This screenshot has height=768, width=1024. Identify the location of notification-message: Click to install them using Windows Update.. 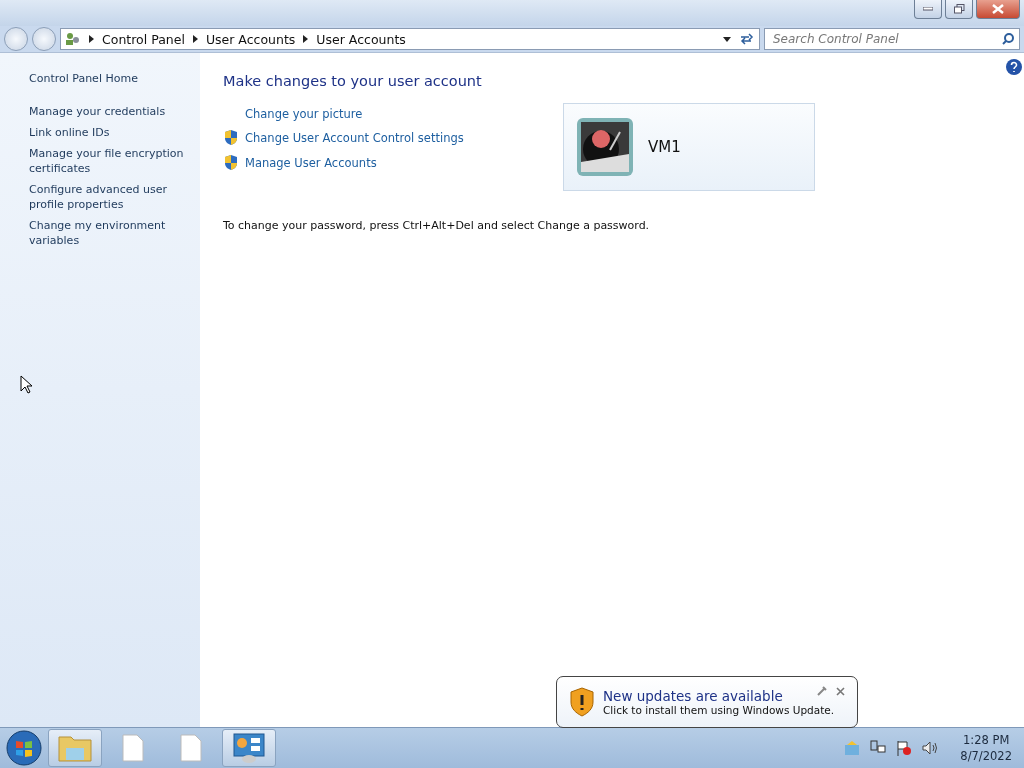
(719, 710).